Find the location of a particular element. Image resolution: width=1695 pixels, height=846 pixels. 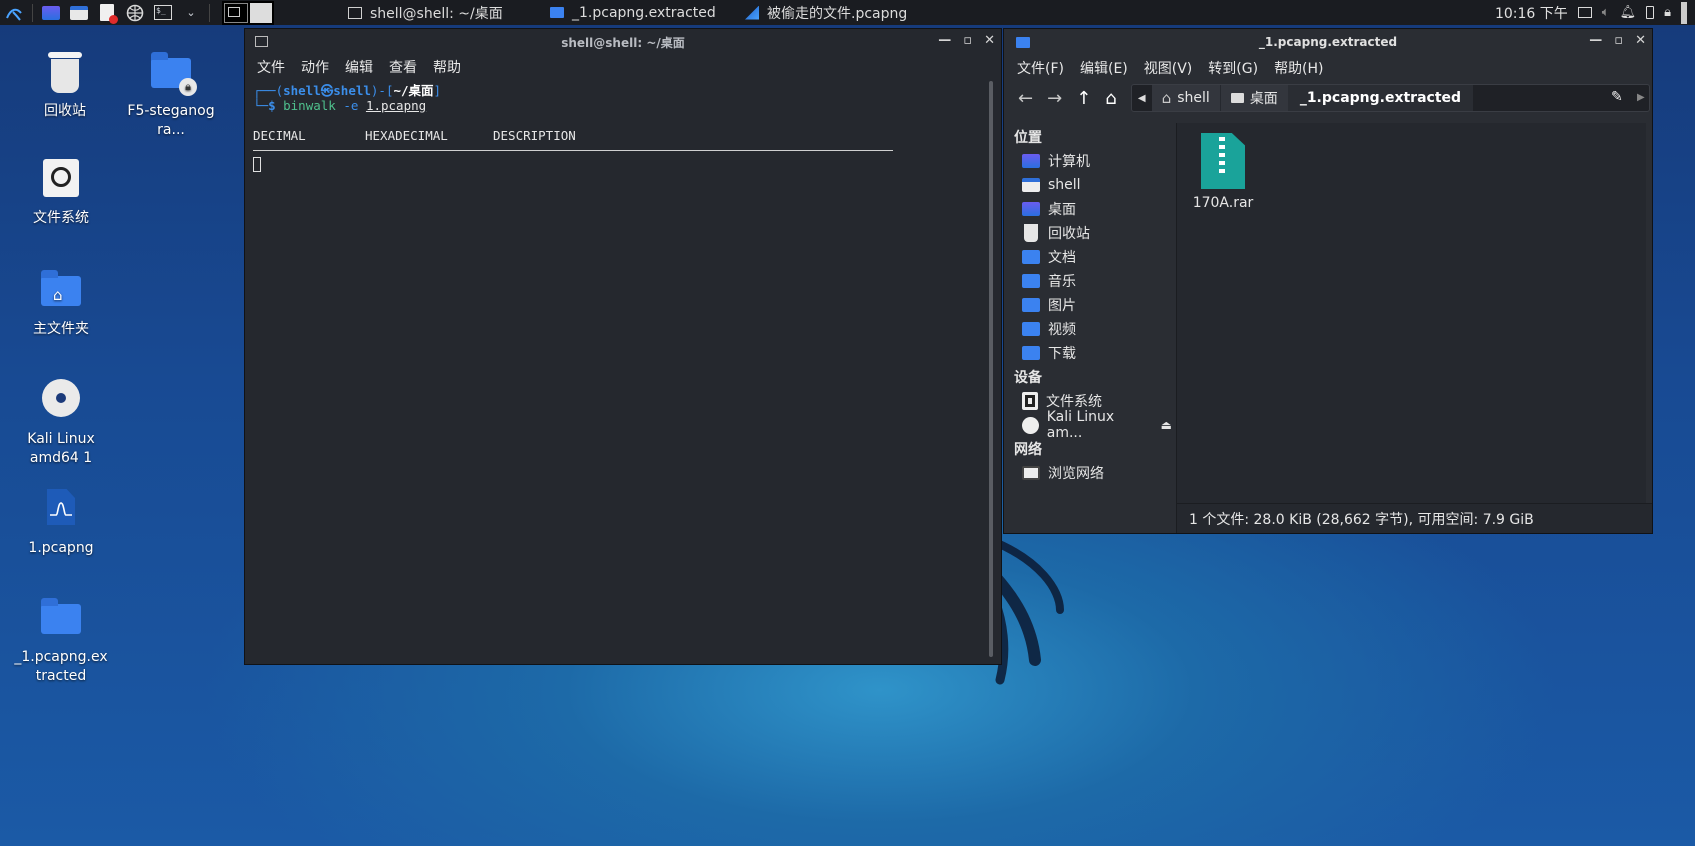

desktop-icon-label: 1.pcapng is located at coordinates (61, 548).